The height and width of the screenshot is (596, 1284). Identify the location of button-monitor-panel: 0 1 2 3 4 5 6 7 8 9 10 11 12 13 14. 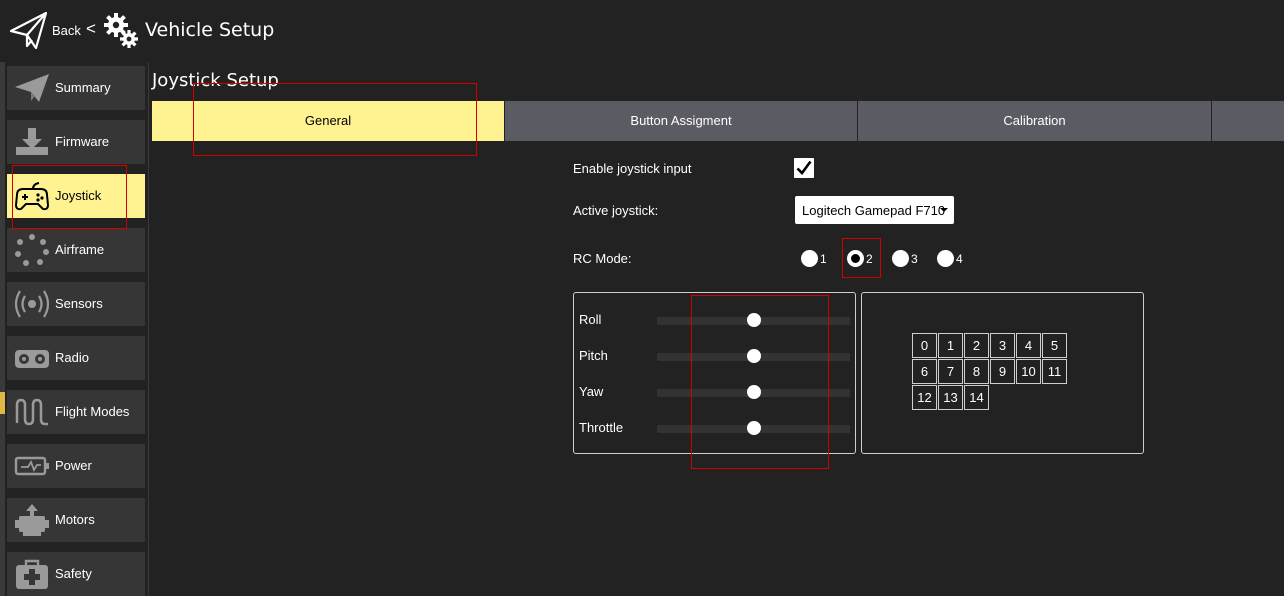
(1002, 373).